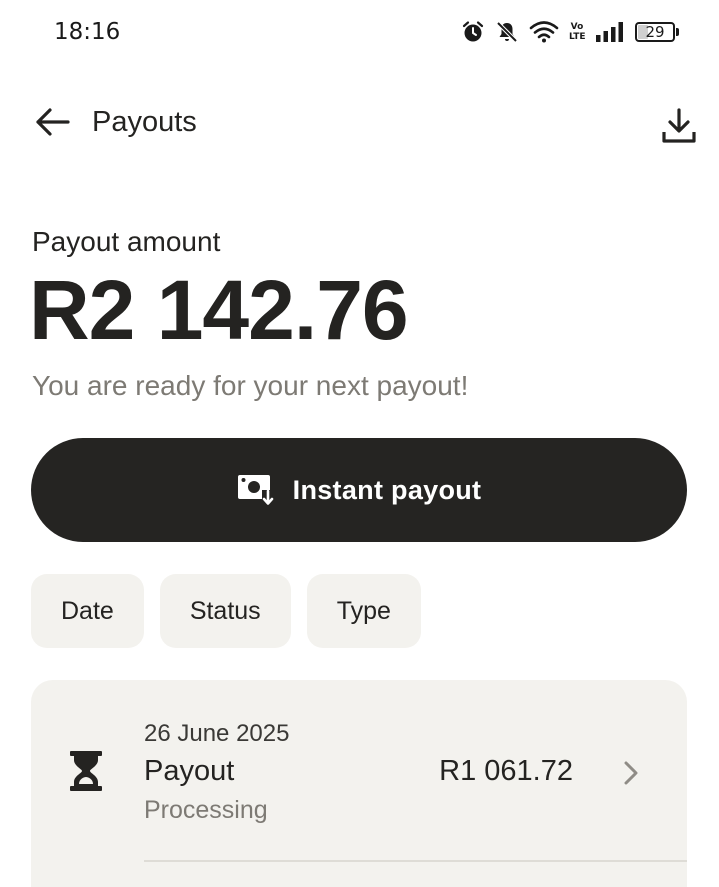  I want to click on chevron-right-icon, so click(631, 773).